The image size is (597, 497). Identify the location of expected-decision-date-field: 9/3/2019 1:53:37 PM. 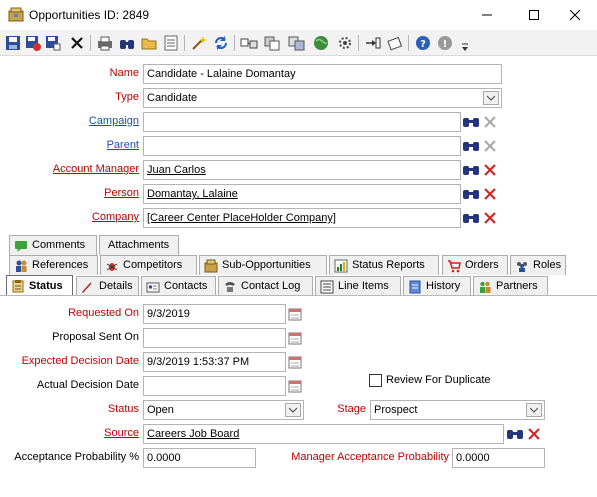
(214, 362).